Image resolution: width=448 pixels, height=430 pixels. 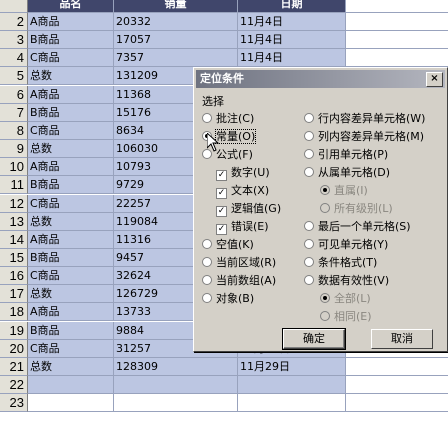 I want to click on row-number: 16, so click(x=14, y=276).